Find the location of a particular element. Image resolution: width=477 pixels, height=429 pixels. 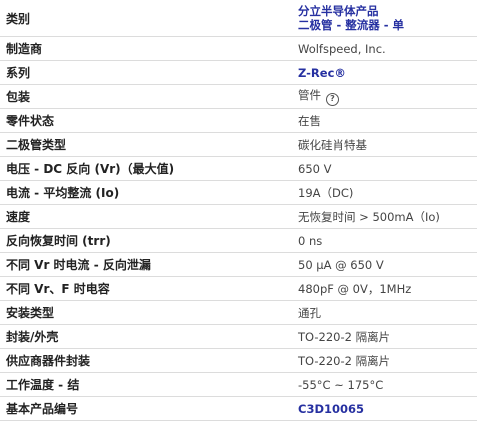

spec-label: 电压 - DC 反向 (Vr)（最大值) is located at coordinates (146, 168).